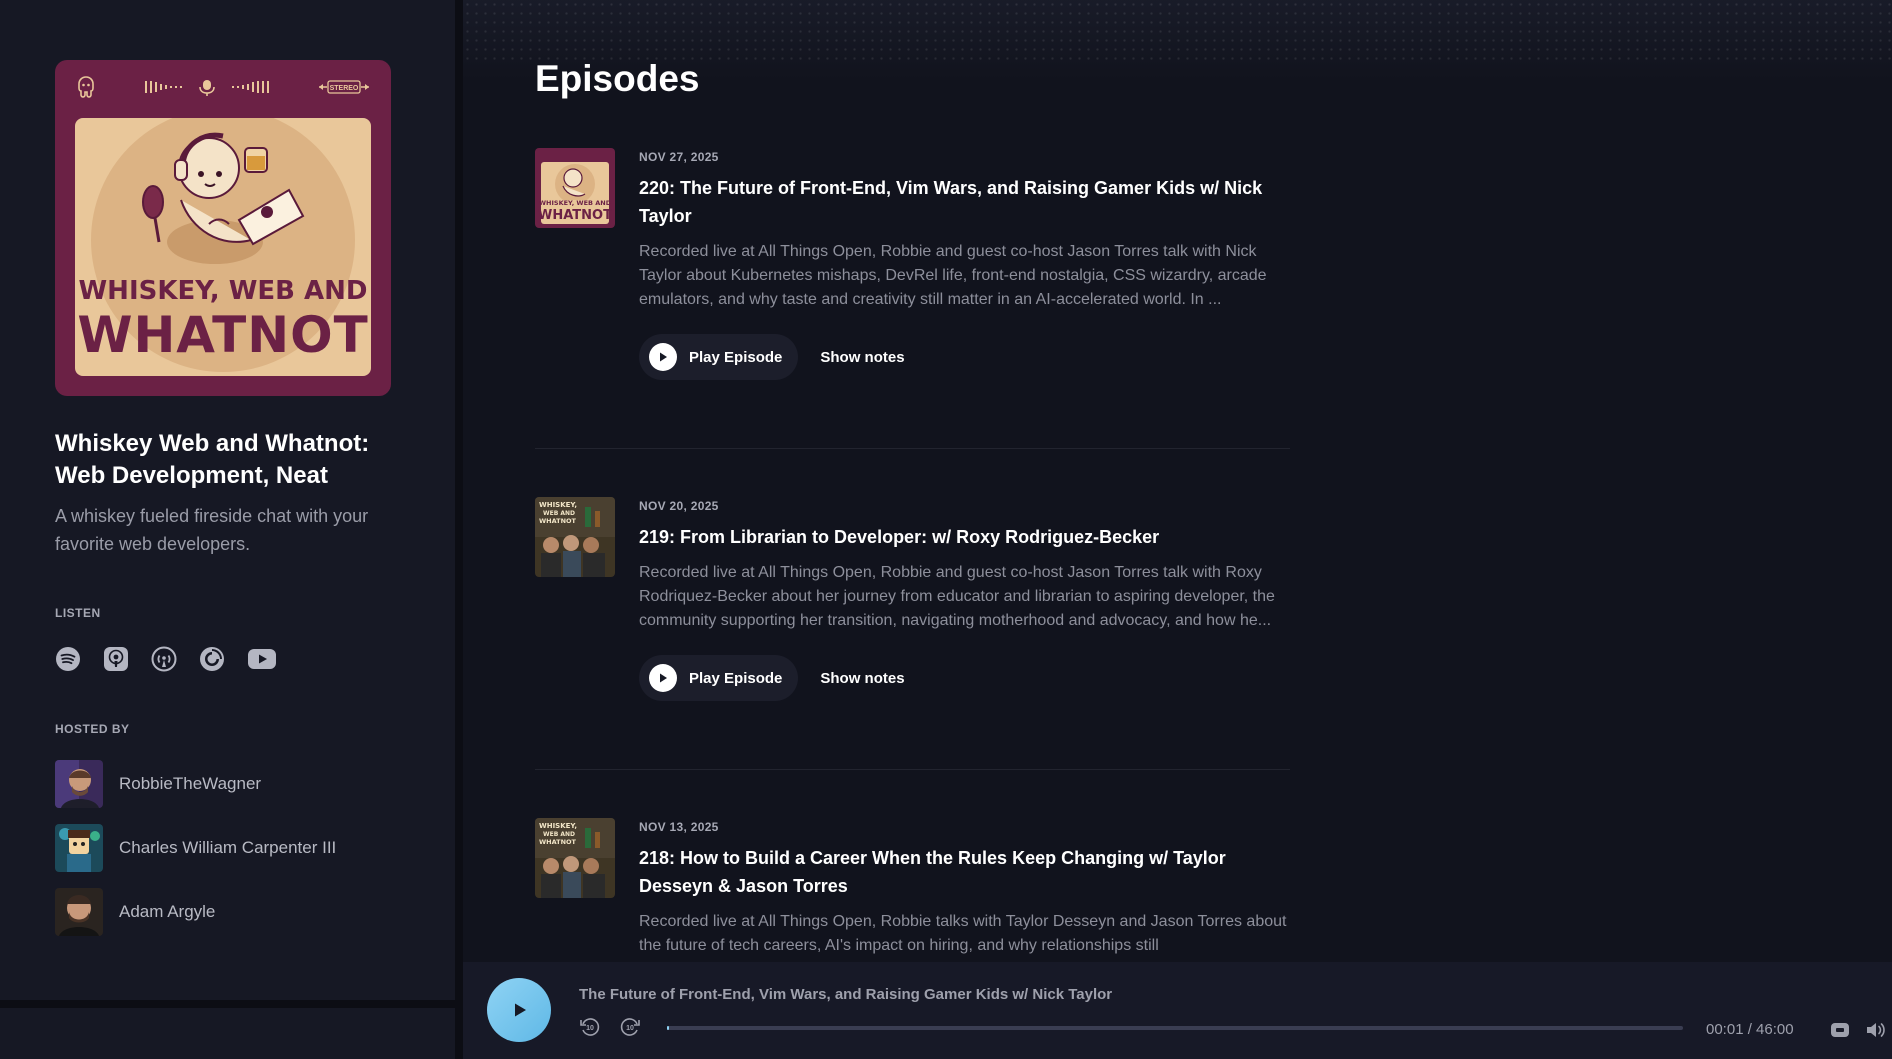  What do you see at coordinates (92, 729) in the screenshot?
I see `hosted-by-label: HOSTED BY` at bounding box center [92, 729].